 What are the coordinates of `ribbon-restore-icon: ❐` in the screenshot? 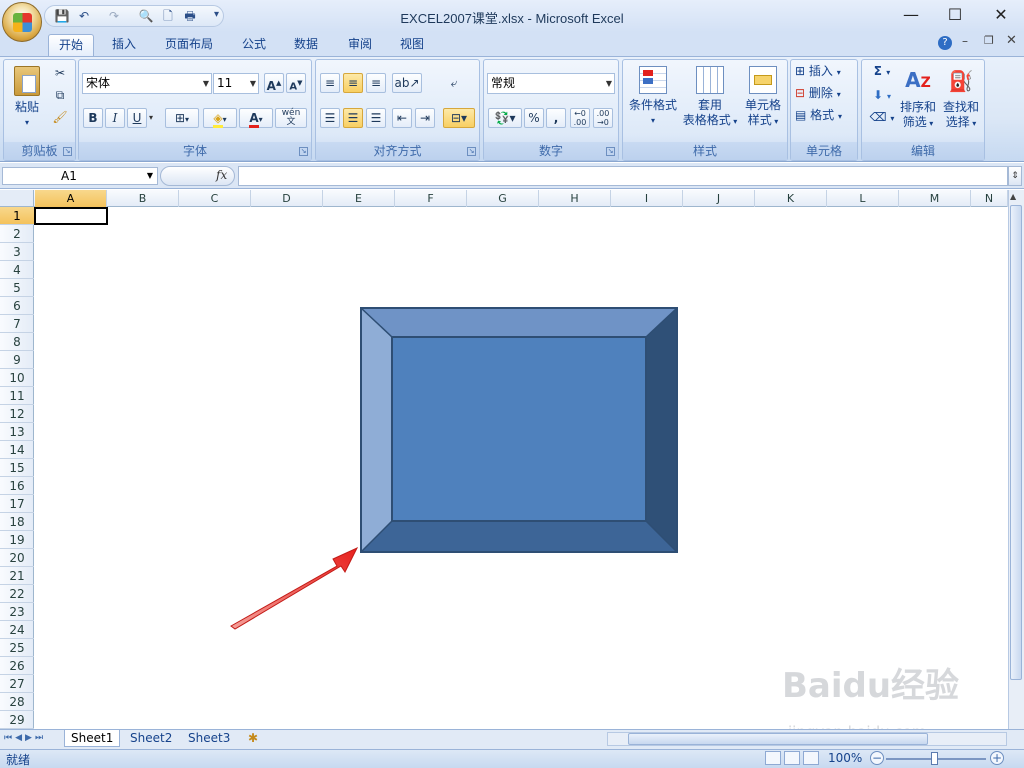 It's located at (989, 40).